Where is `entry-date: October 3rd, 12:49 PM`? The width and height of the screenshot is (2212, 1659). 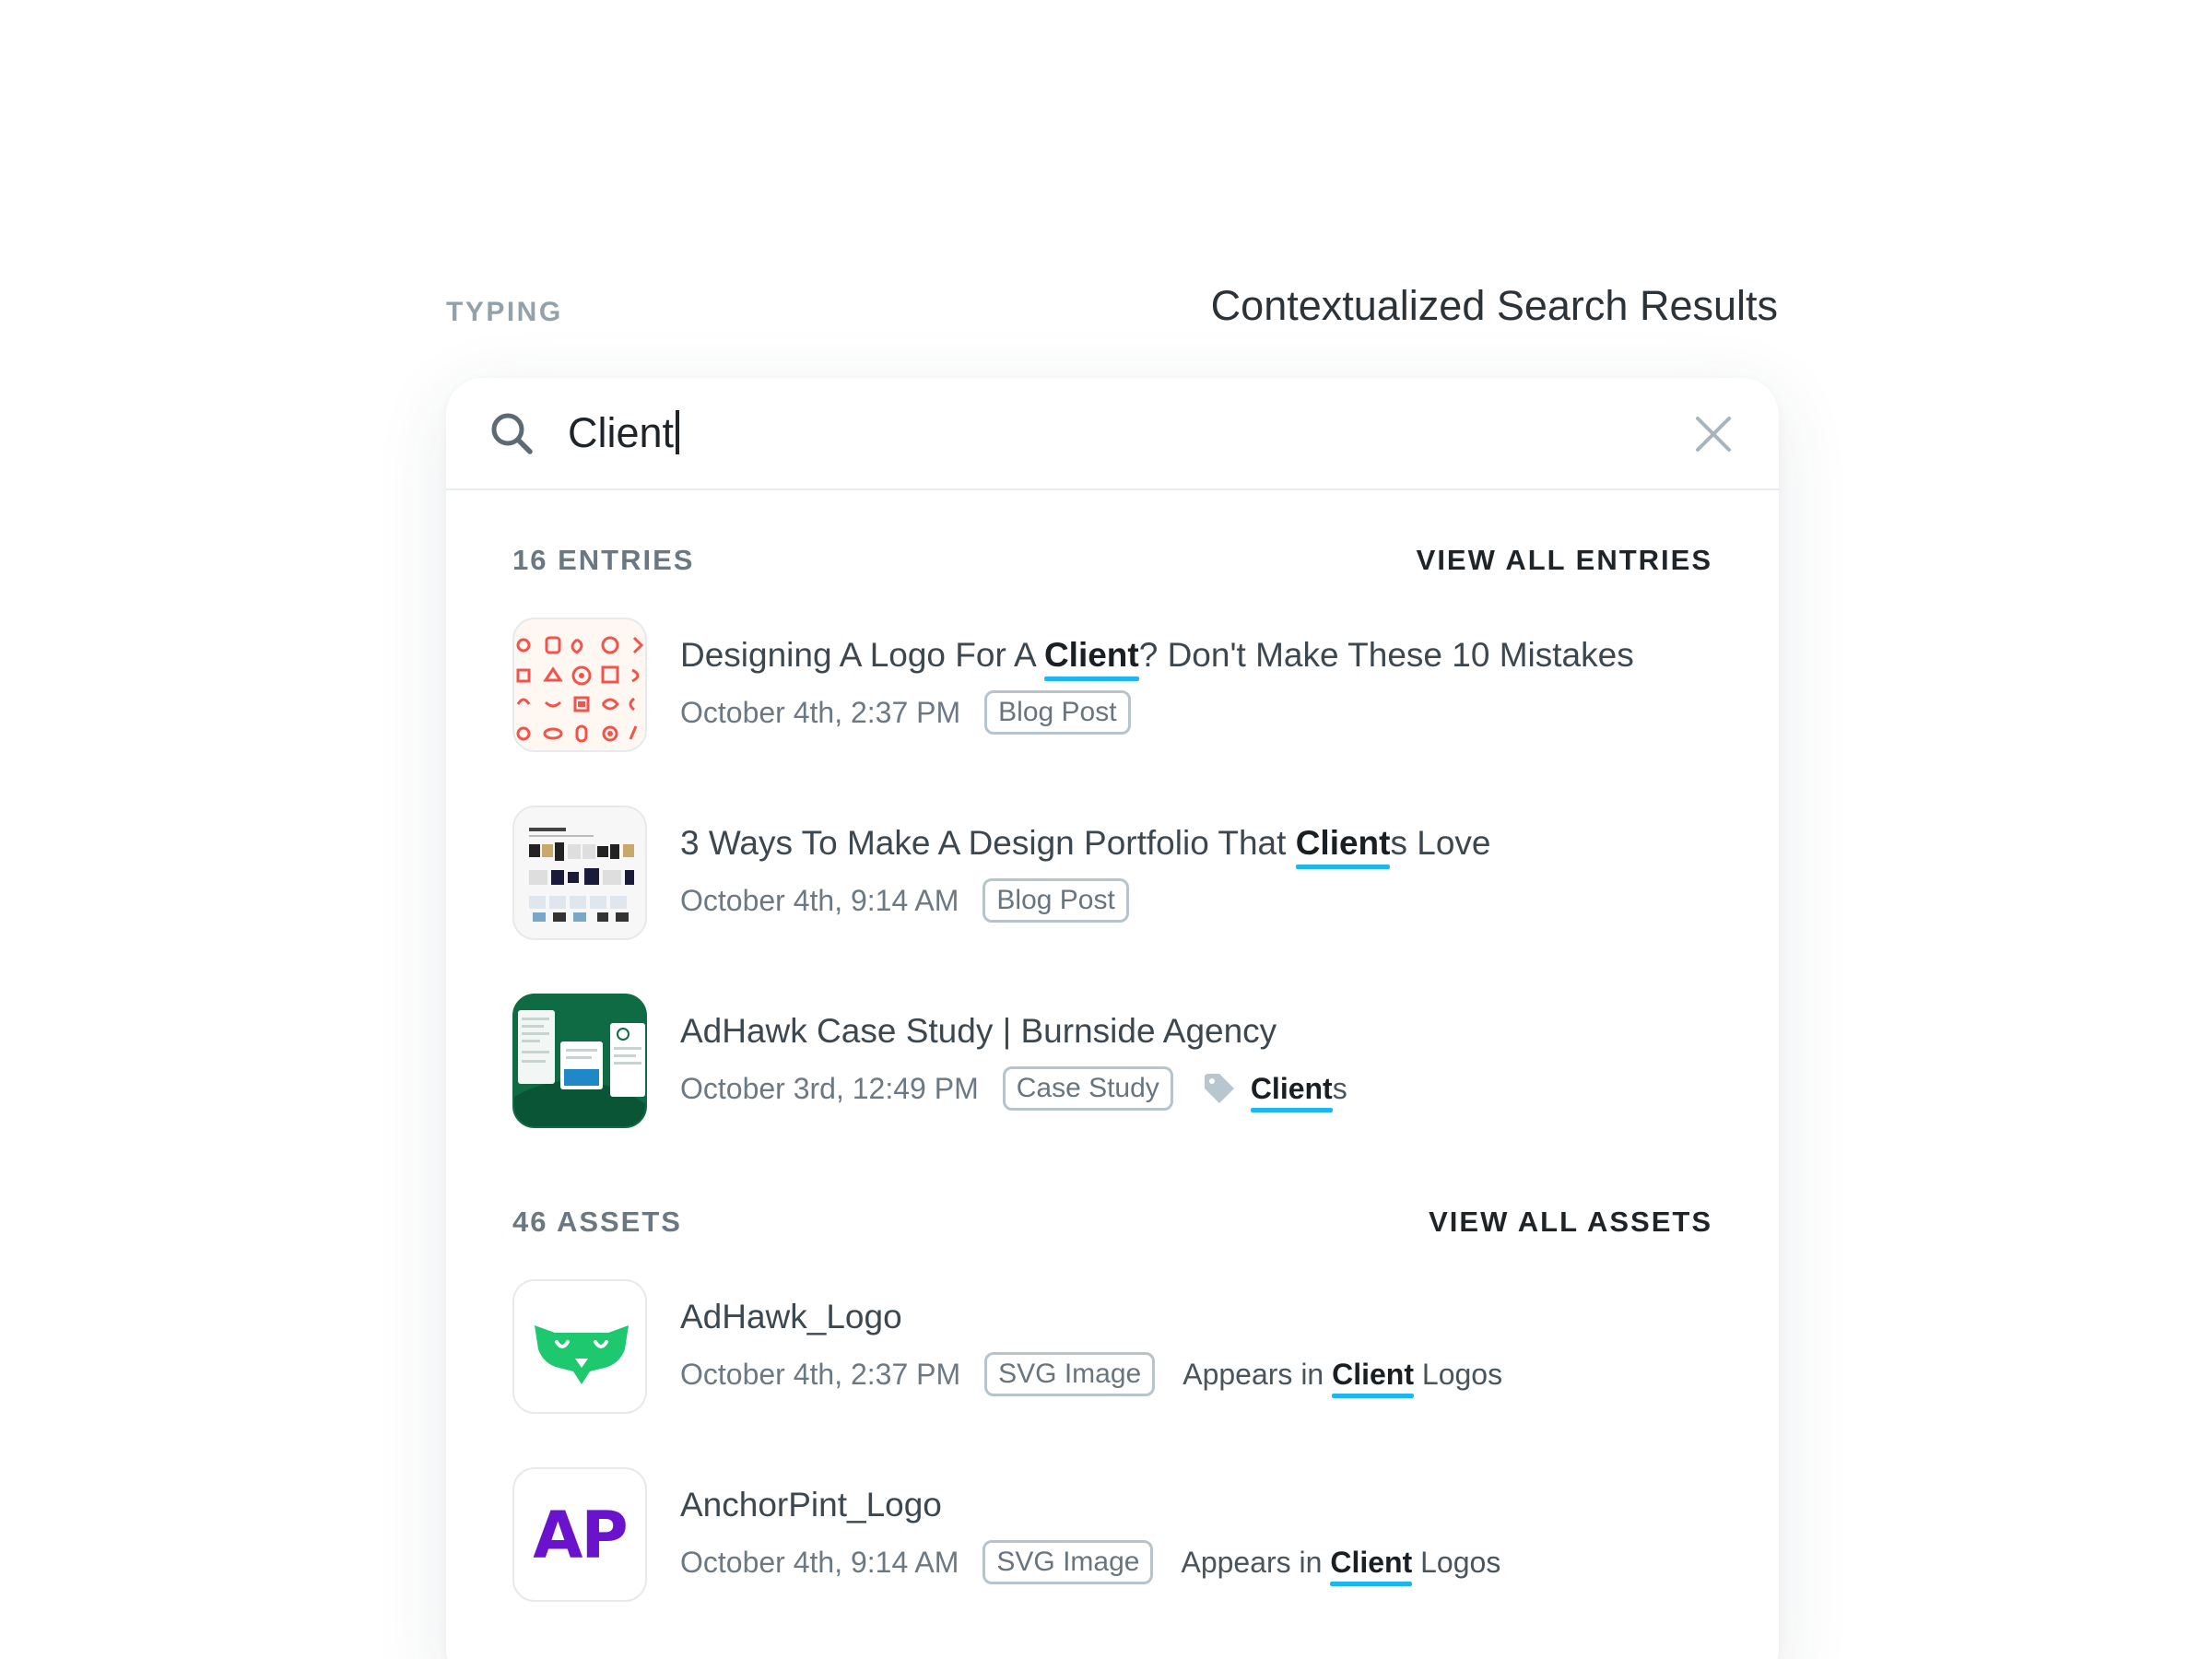
entry-date: October 3rd, 12:49 PM is located at coordinates (829, 1088).